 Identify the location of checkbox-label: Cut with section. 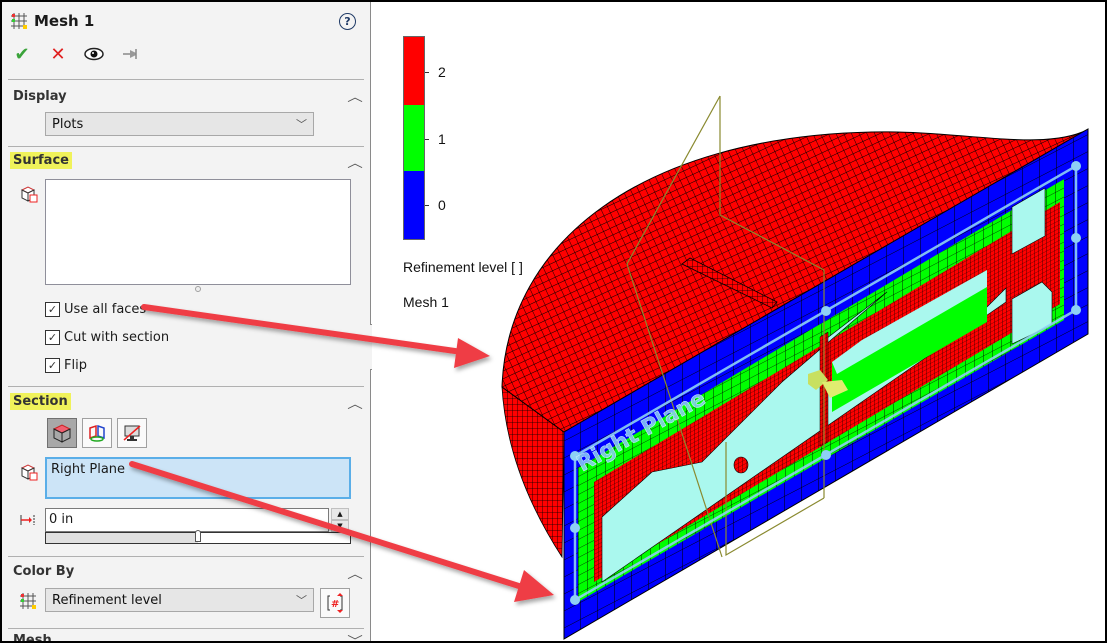
(117, 337).